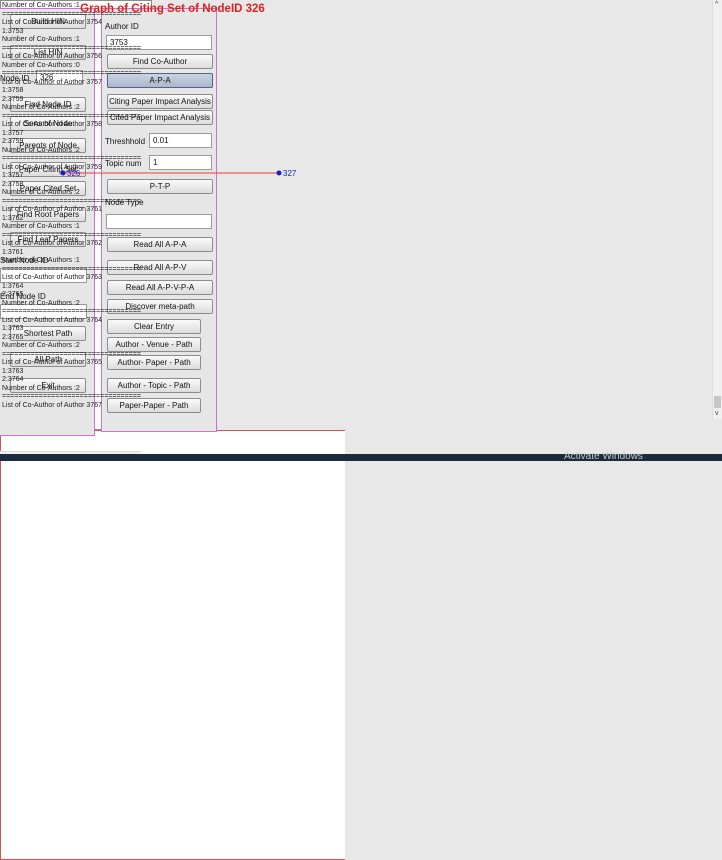  Describe the element at coordinates (603, 456) in the screenshot. I see `activate-windows-watermark: Activate Windows` at that location.